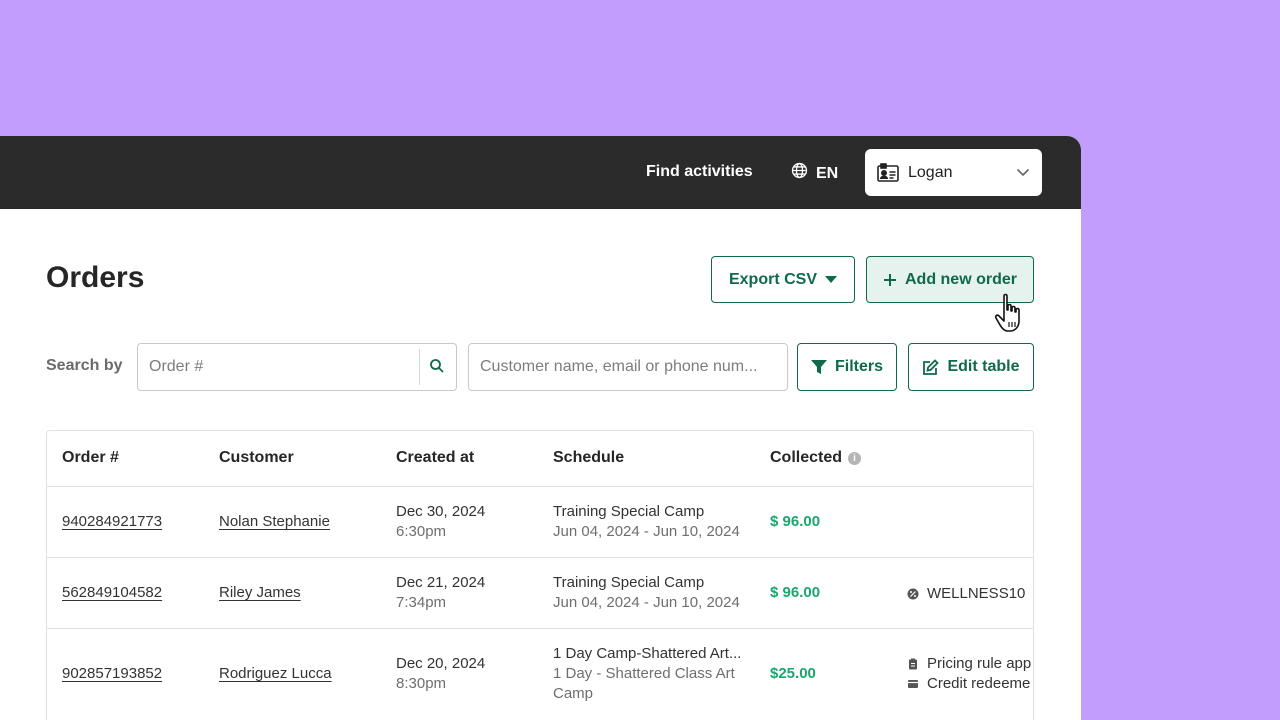  I want to click on collected-amount: $25.00, so click(793, 673).